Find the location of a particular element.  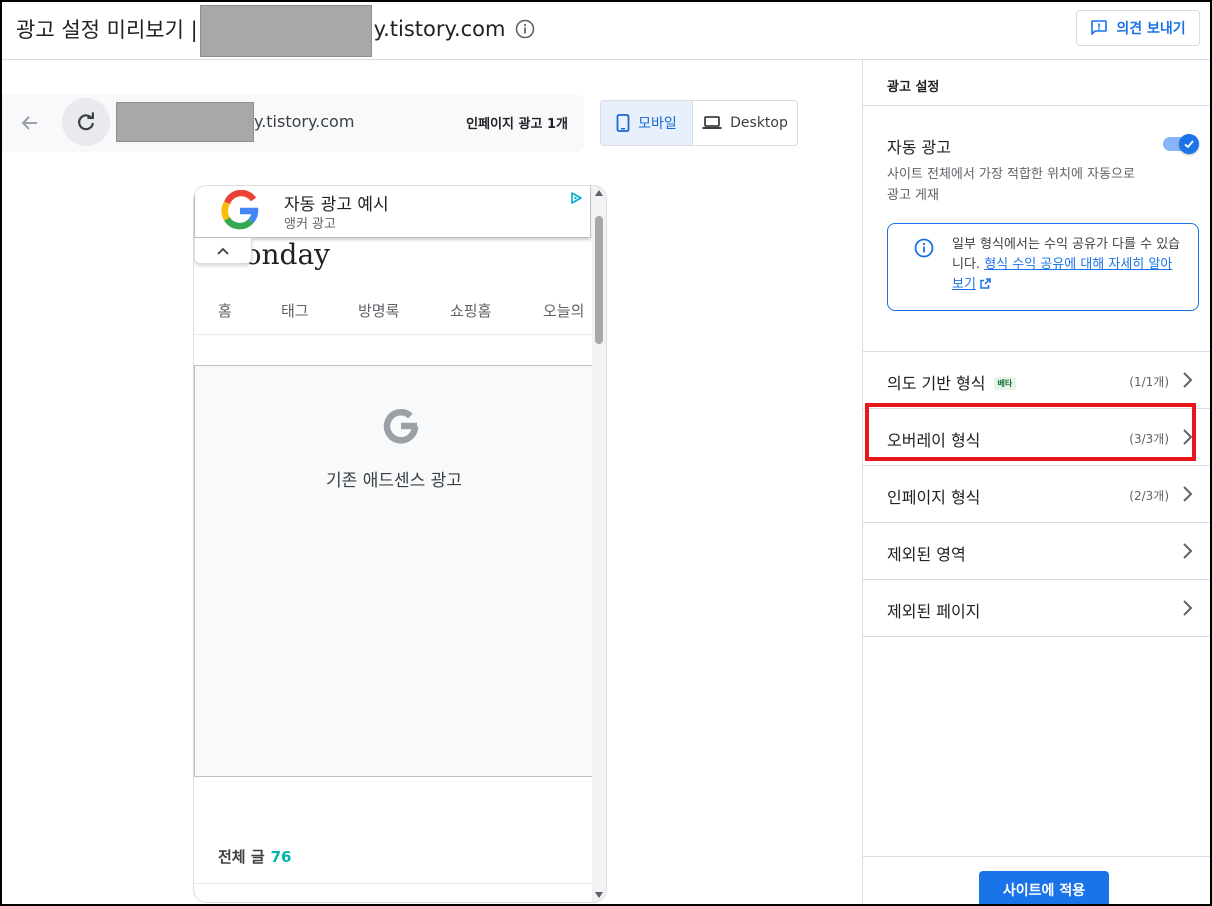

back-arrow-icon is located at coordinates (30, 123).